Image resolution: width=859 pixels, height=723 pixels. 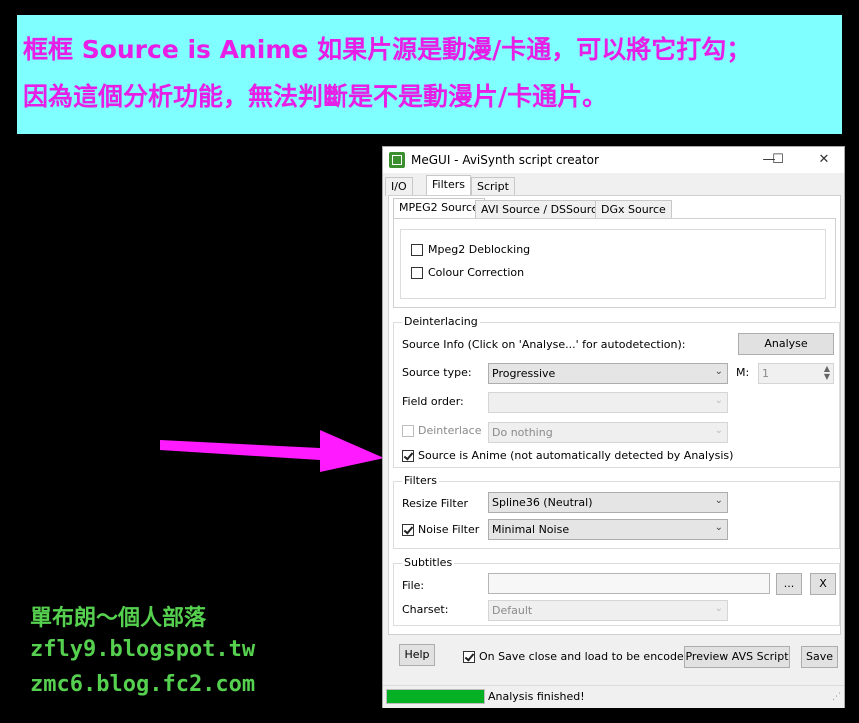 I want to click on noise-filter-value: Minimal Noise, so click(x=531, y=529).